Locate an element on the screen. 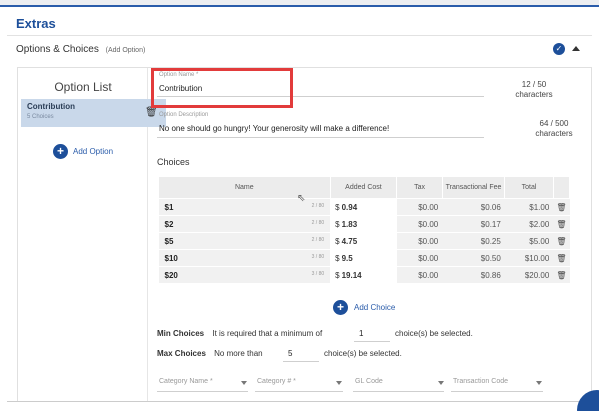  option-list-title: Option List is located at coordinates (83, 87).